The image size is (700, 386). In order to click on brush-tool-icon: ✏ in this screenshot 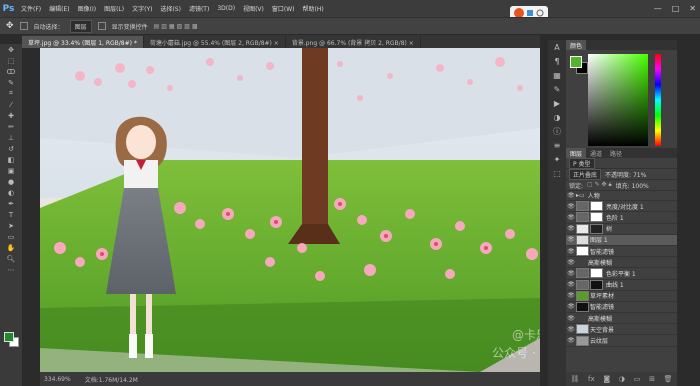, I will do `click(11, 126)`.